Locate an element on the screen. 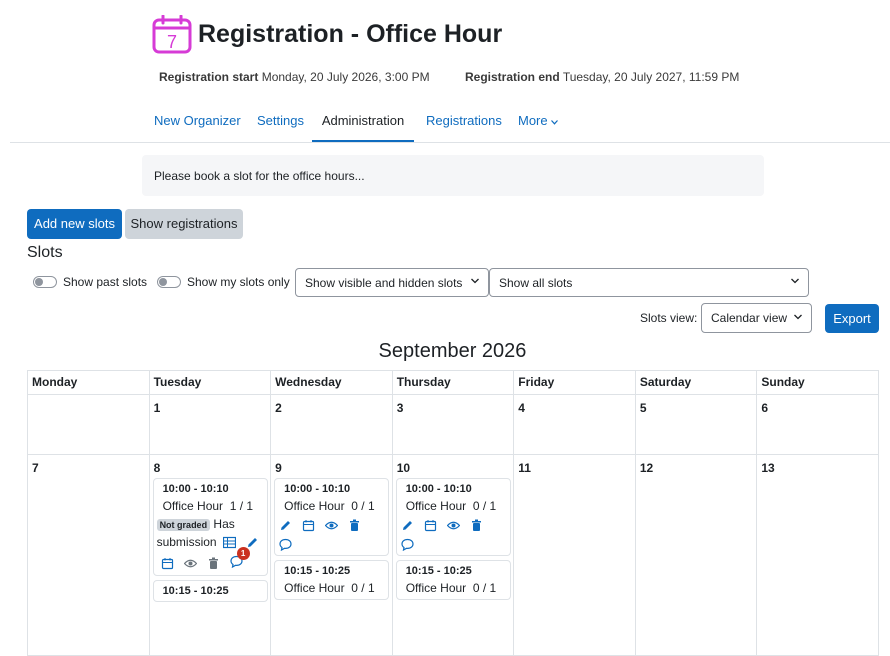 This screenshot has height=656, width=890. slot-info: Office Hour 1 / 1 is located at coordinates (215, 506).